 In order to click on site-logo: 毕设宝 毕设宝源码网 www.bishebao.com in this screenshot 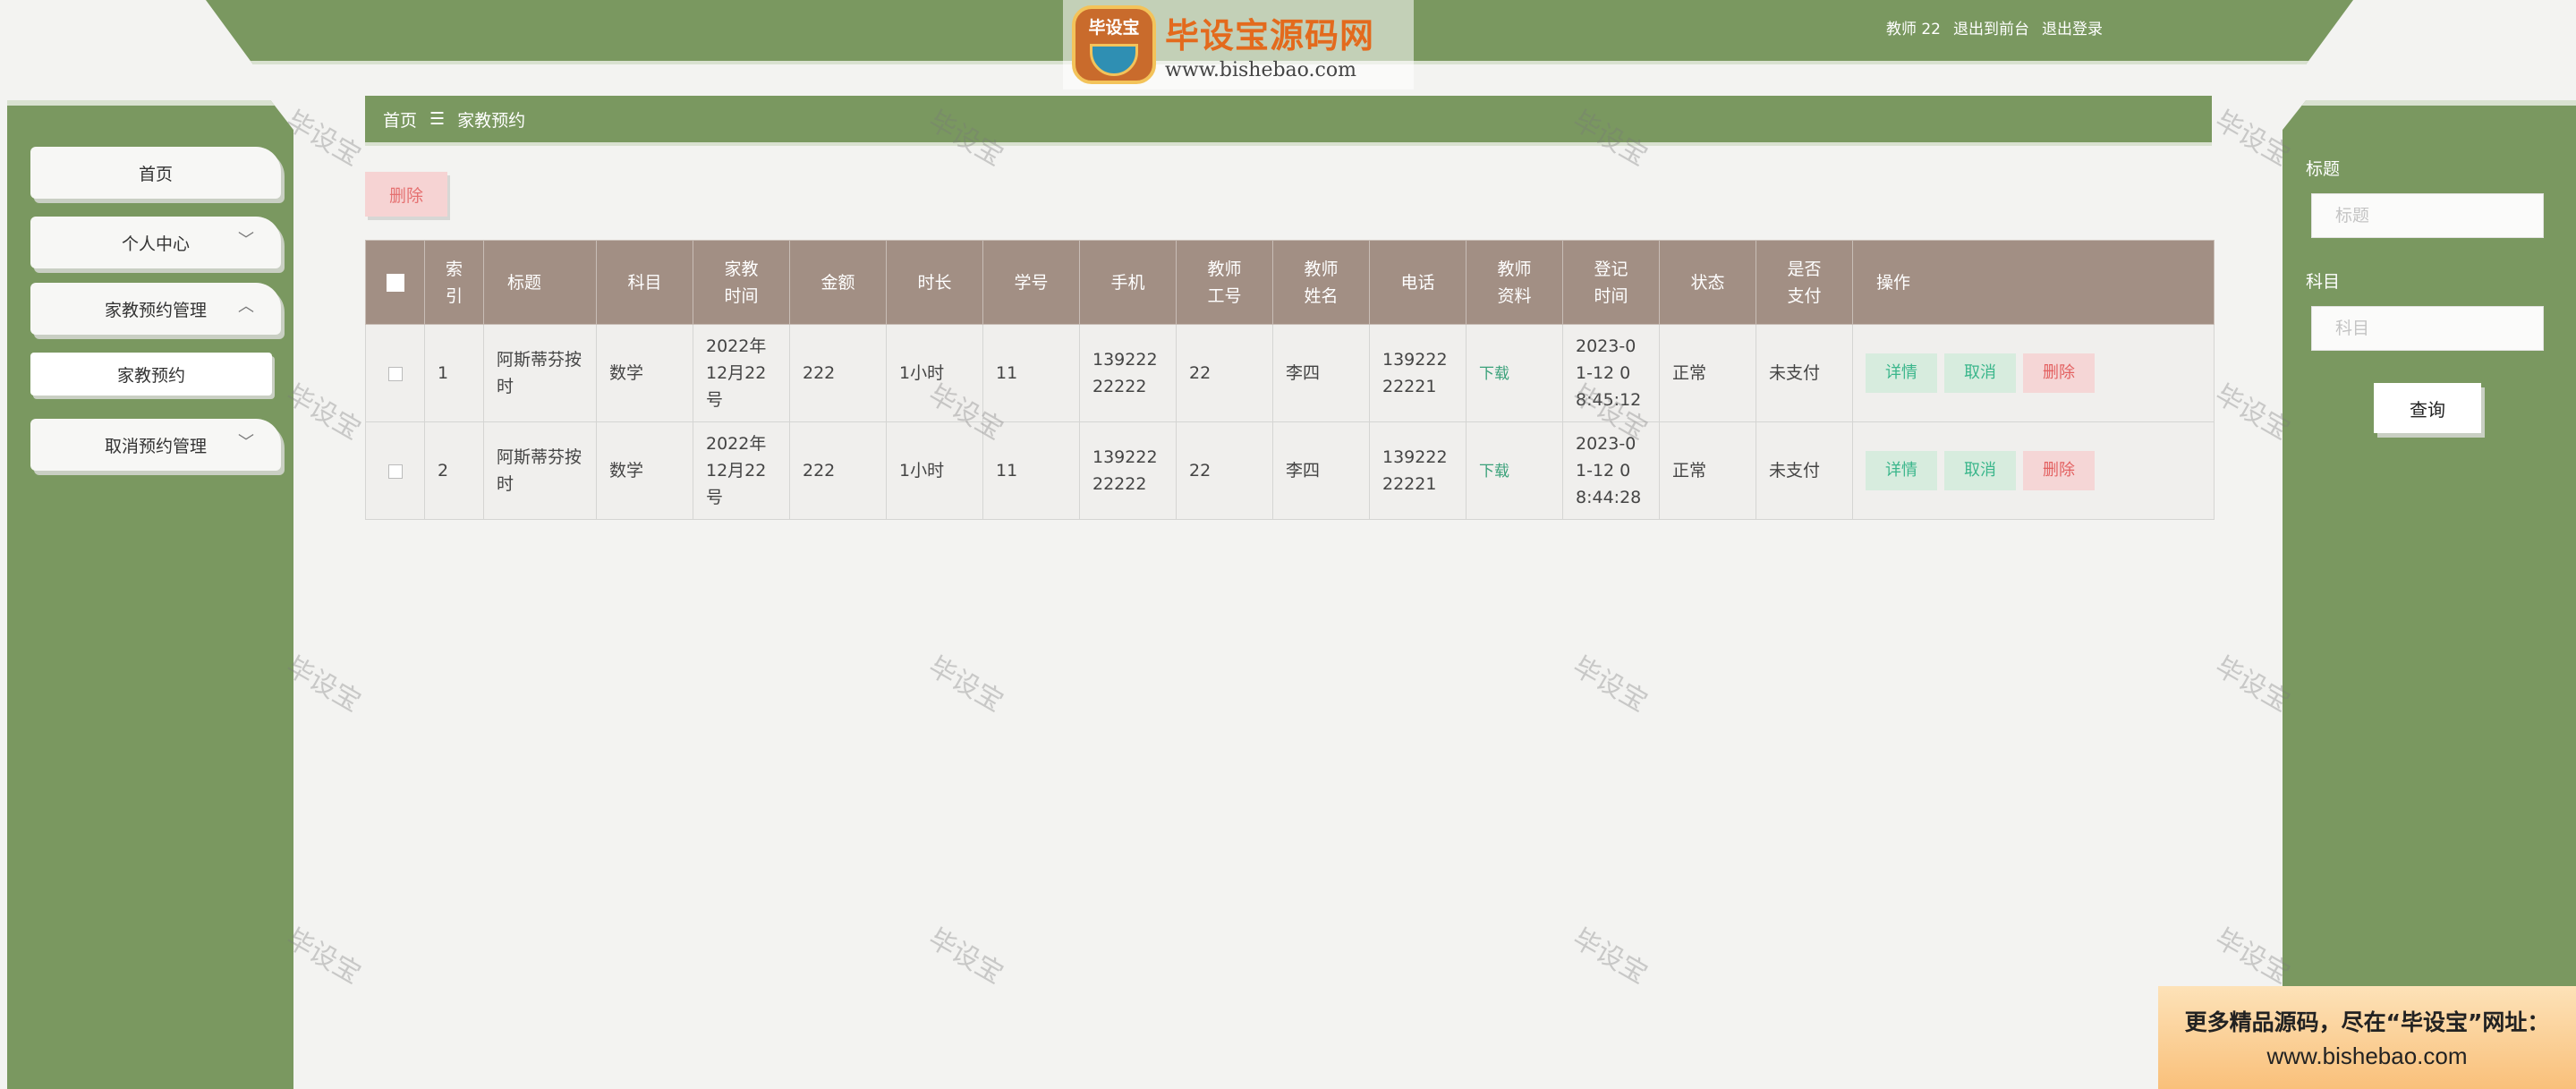, I will do `click(1238, 44)`.